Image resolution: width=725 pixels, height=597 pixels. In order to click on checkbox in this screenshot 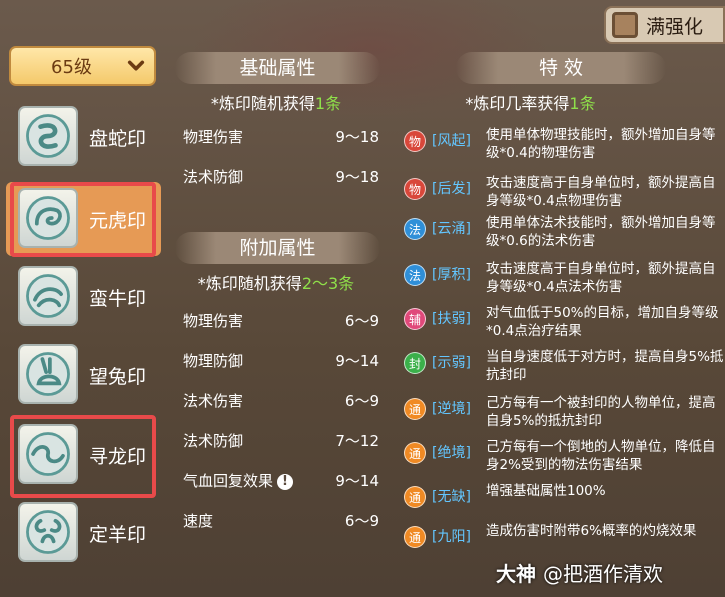, I will do `click(625, 25)`.